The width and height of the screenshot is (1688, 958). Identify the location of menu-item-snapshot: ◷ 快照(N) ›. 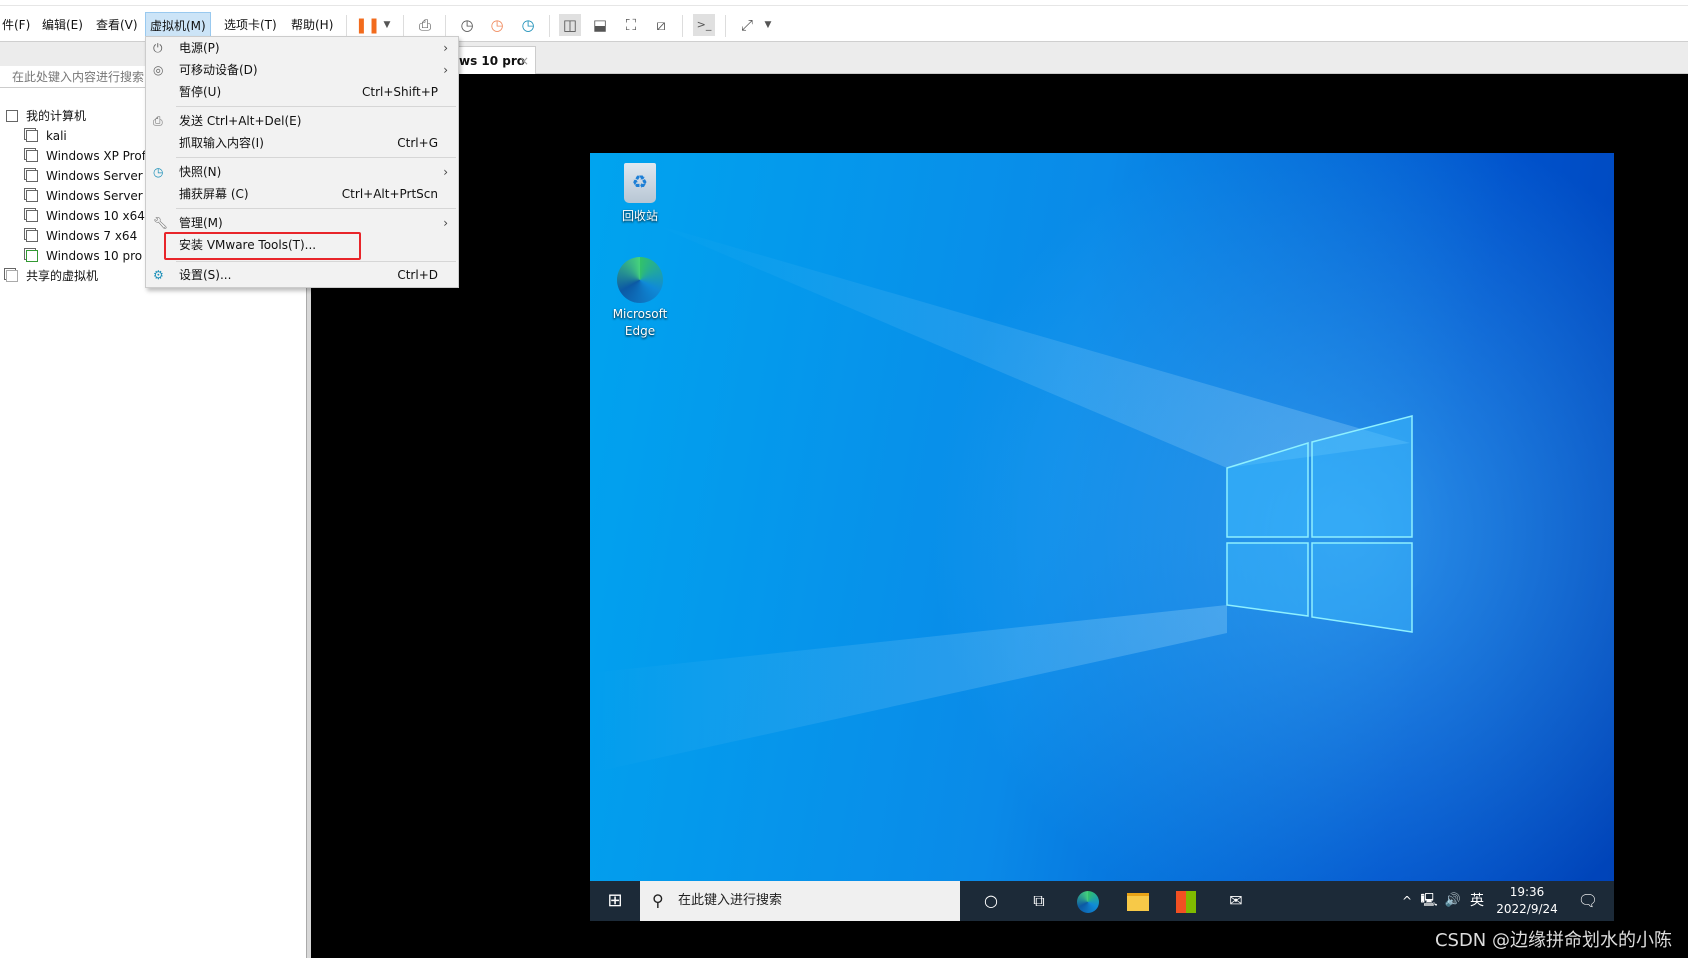
(302, 172).